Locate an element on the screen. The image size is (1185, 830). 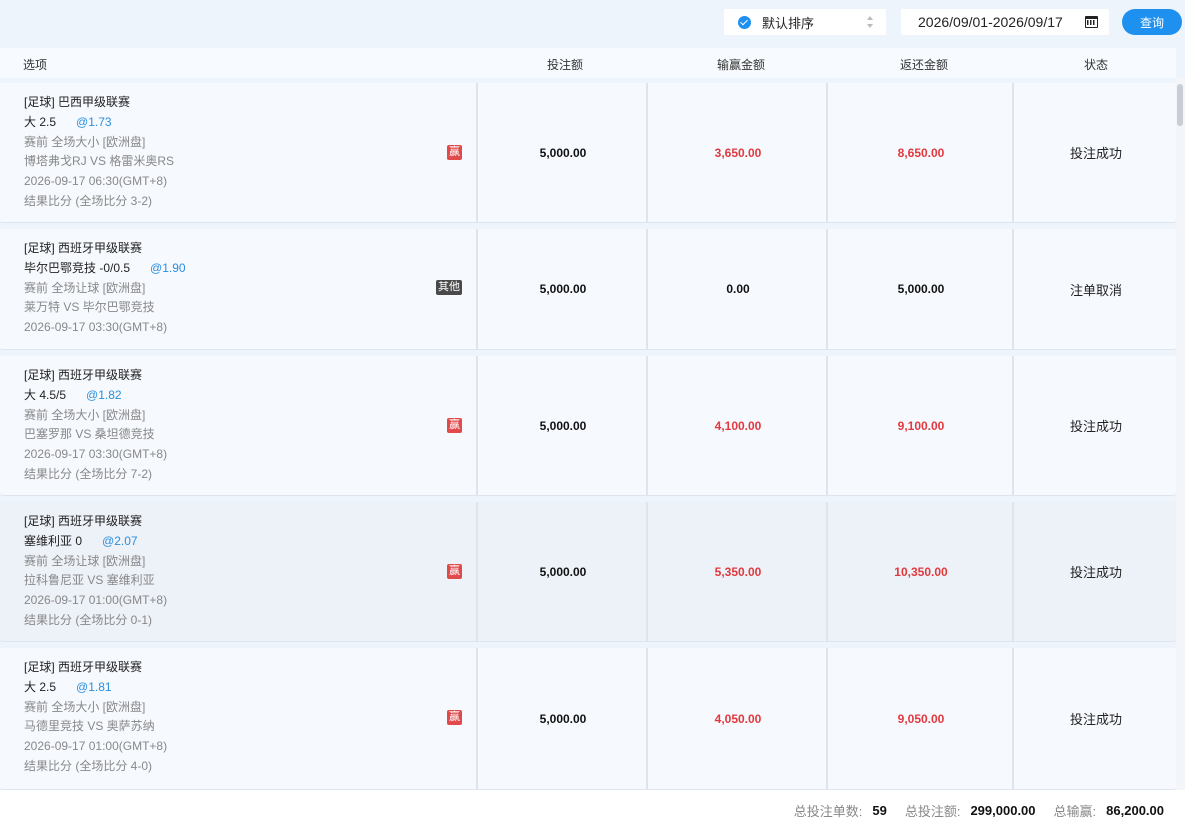
check-circle-icon is located at coordinates (744, 22).